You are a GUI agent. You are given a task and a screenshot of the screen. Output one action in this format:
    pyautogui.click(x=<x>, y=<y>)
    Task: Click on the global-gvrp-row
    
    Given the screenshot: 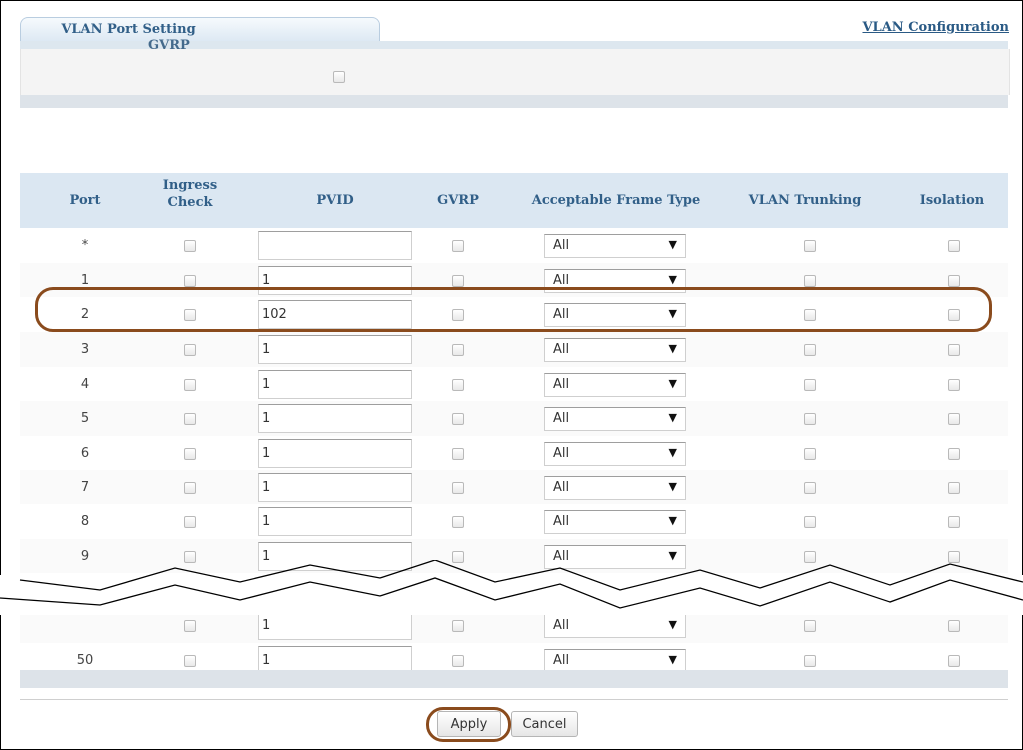 What is the action you would take?
    pyautogui.click(x=515, y=72)
    